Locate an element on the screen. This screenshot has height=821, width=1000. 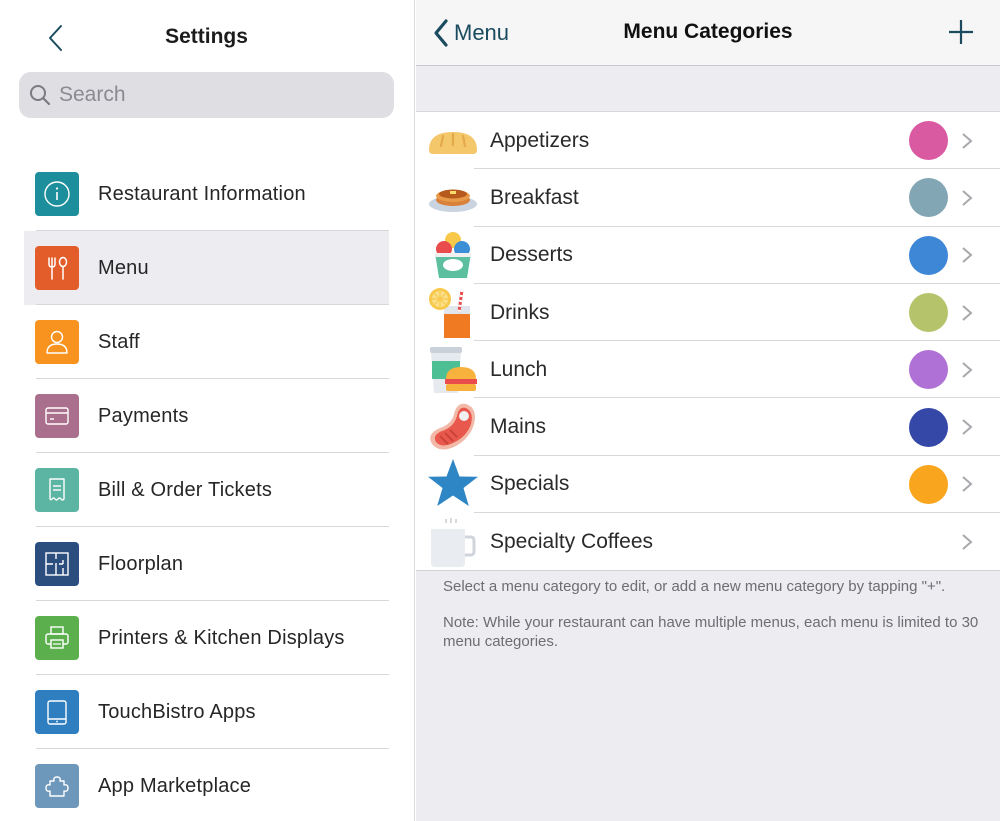
ice-cream-icon is located at coordinates (453, 255).